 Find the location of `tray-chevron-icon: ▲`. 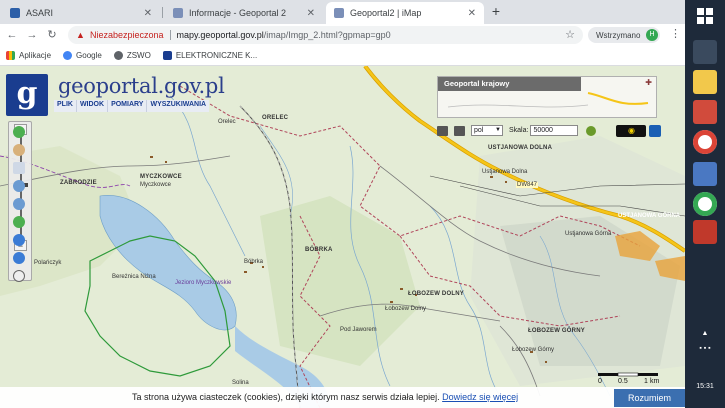

tray-chevron-icon: ▲ is located at coordinates (705, 333).